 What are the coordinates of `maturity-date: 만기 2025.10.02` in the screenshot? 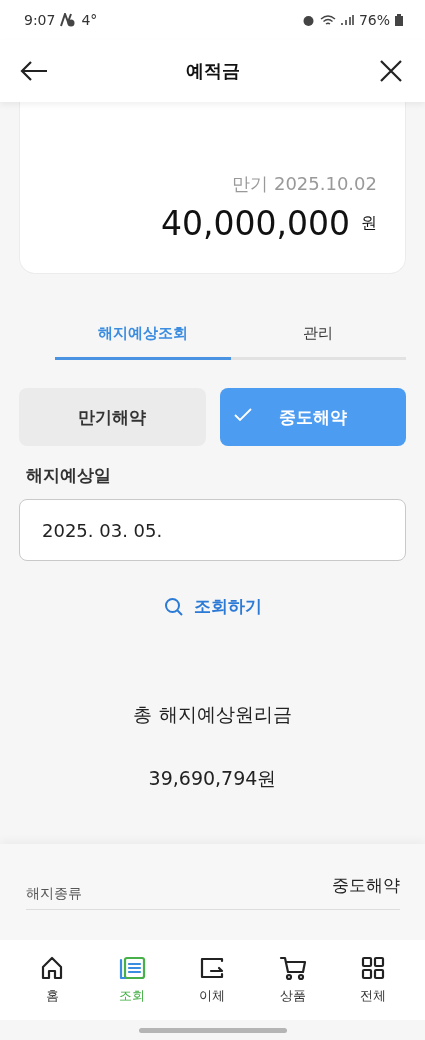 It's located at (304, 184).